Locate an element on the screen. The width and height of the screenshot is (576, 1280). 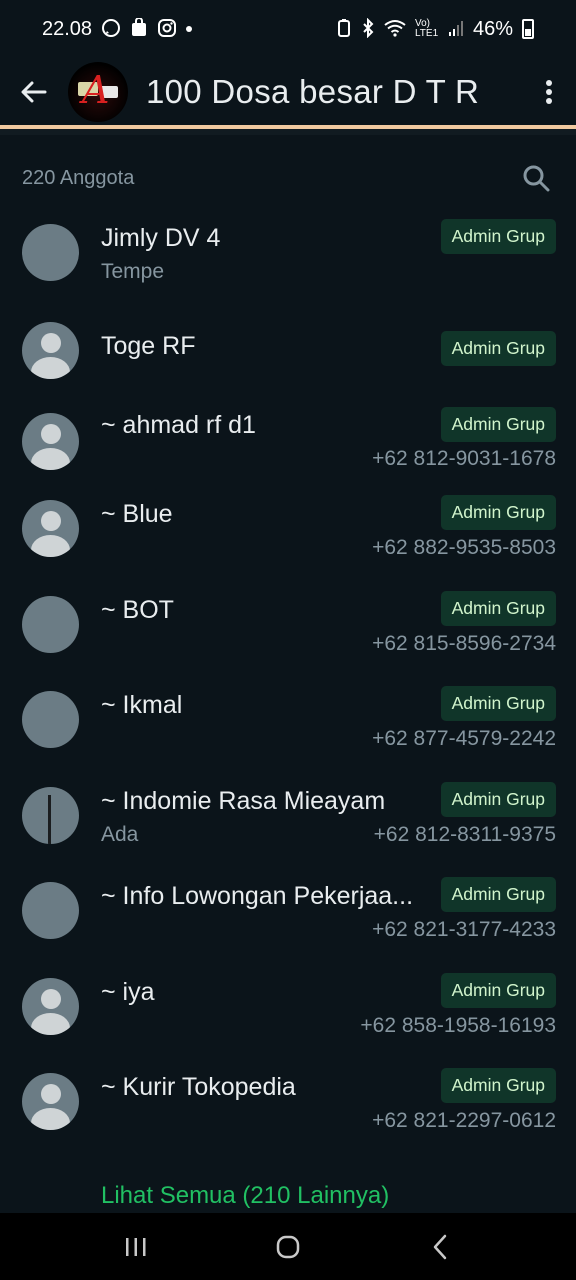
notification-dot-icon is located at coordinates (189, 29).